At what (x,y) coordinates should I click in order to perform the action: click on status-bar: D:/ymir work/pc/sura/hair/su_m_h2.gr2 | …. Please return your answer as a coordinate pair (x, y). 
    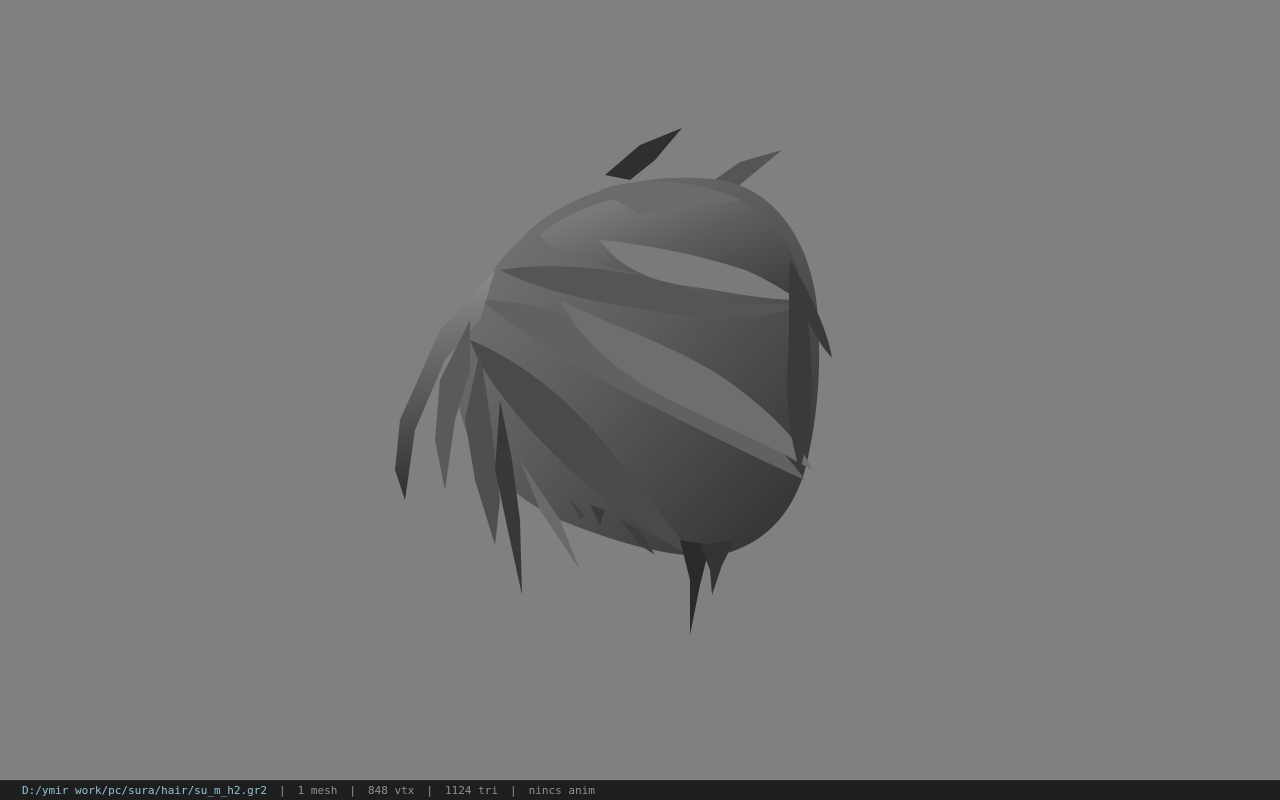
    Looking at the image, I should click on (640, 790).